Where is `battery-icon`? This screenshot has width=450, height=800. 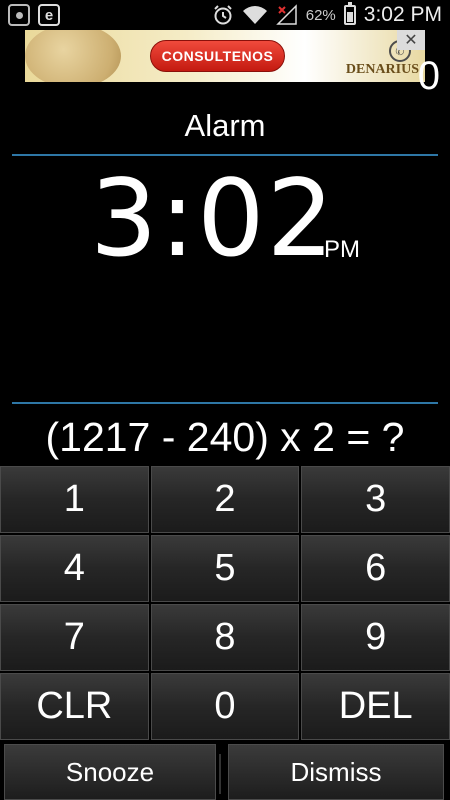 battery-icon is located at coordinates (349, 13).